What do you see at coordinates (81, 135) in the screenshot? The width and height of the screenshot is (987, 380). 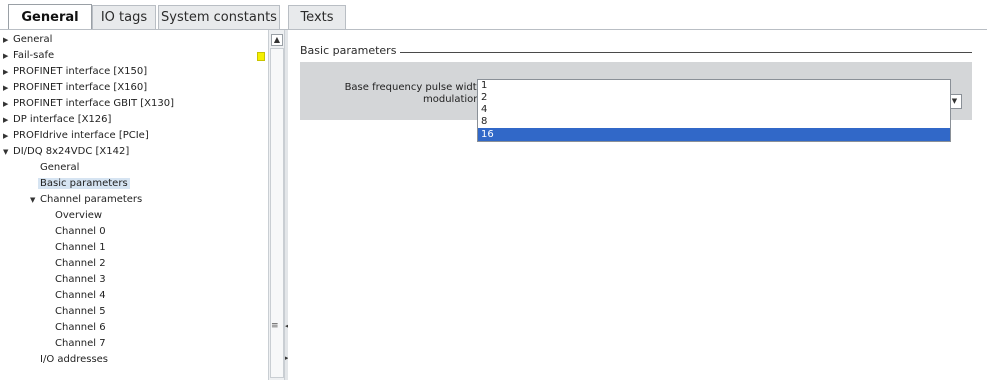 I see `tree-item-label: PROFIdrive interface [PCIe]` at bounding box center [81, 135].